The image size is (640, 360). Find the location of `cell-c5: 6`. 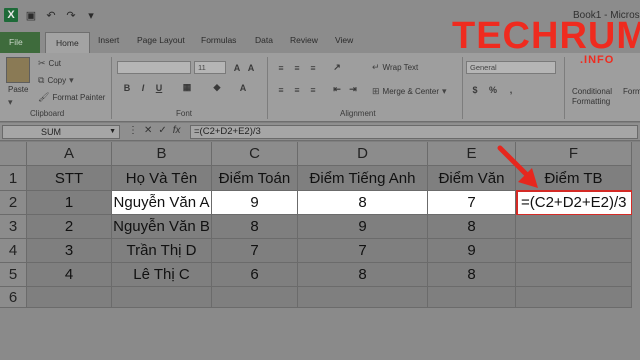

cell-c5: 6 is located at coordinates (255, 275).